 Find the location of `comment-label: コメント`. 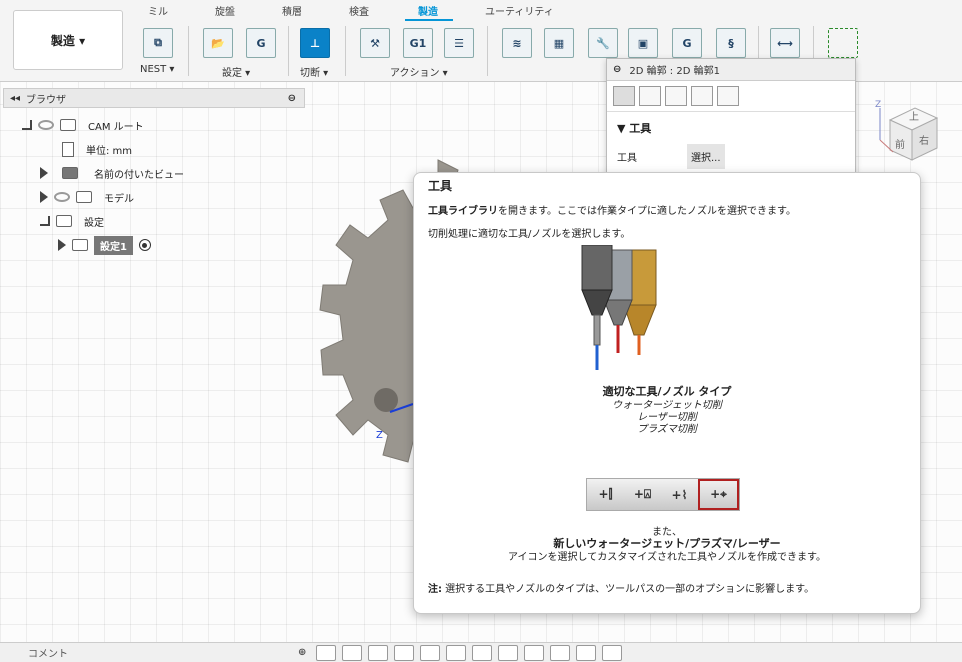

comment-label: コメント is located at coordinates (48, 654).